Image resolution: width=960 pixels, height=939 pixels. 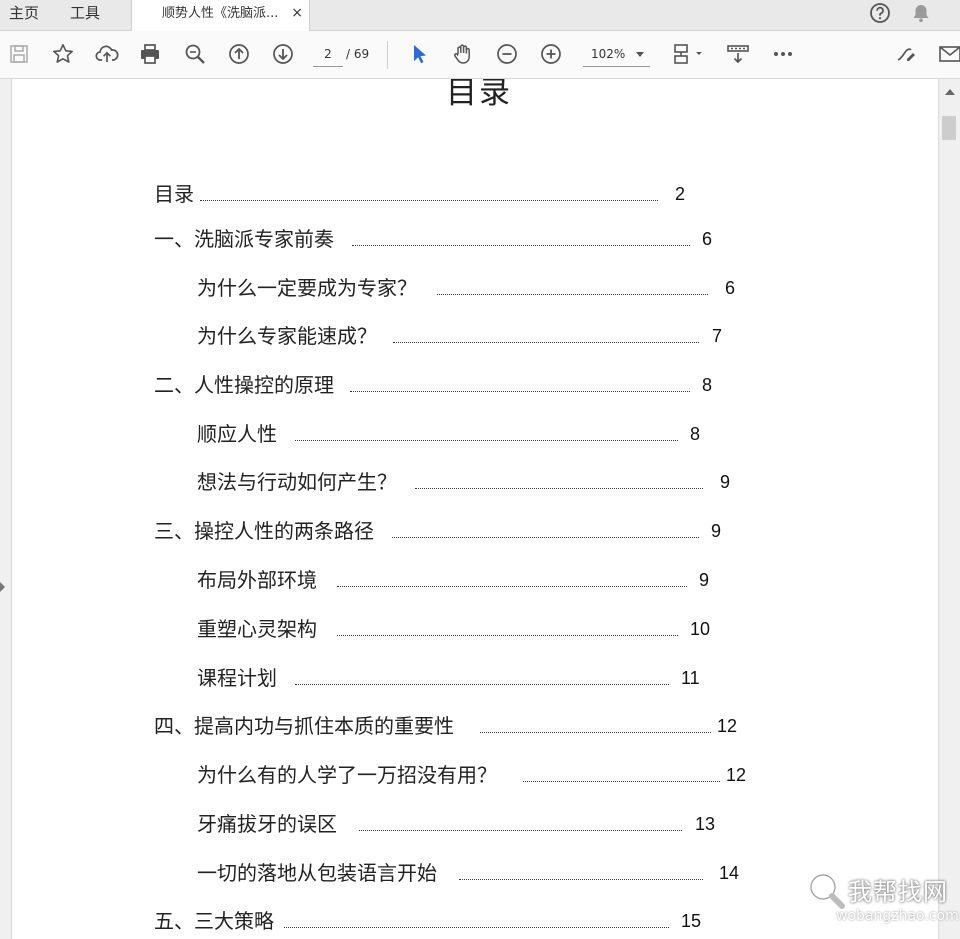 I want to click on toc-entry-title: 一切的落地从包装语言开始, so click(x=317, y=873).